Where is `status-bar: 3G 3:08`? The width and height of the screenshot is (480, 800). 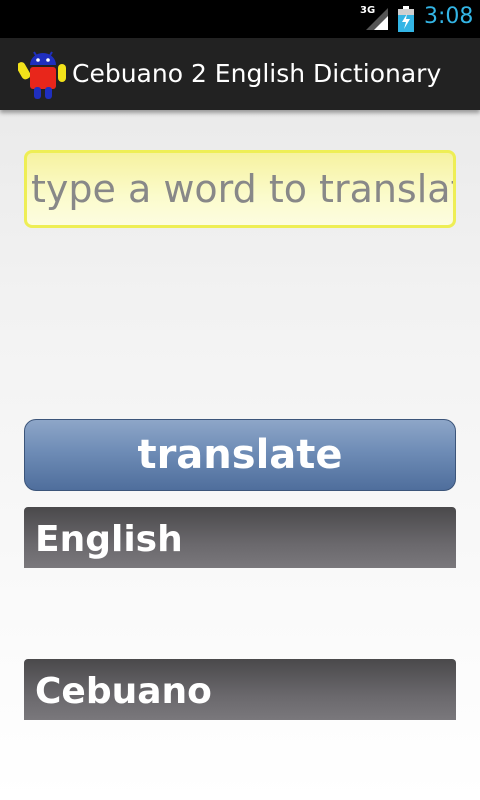
status-bar: 3G 3:08 is located at coordinates (240, 19).